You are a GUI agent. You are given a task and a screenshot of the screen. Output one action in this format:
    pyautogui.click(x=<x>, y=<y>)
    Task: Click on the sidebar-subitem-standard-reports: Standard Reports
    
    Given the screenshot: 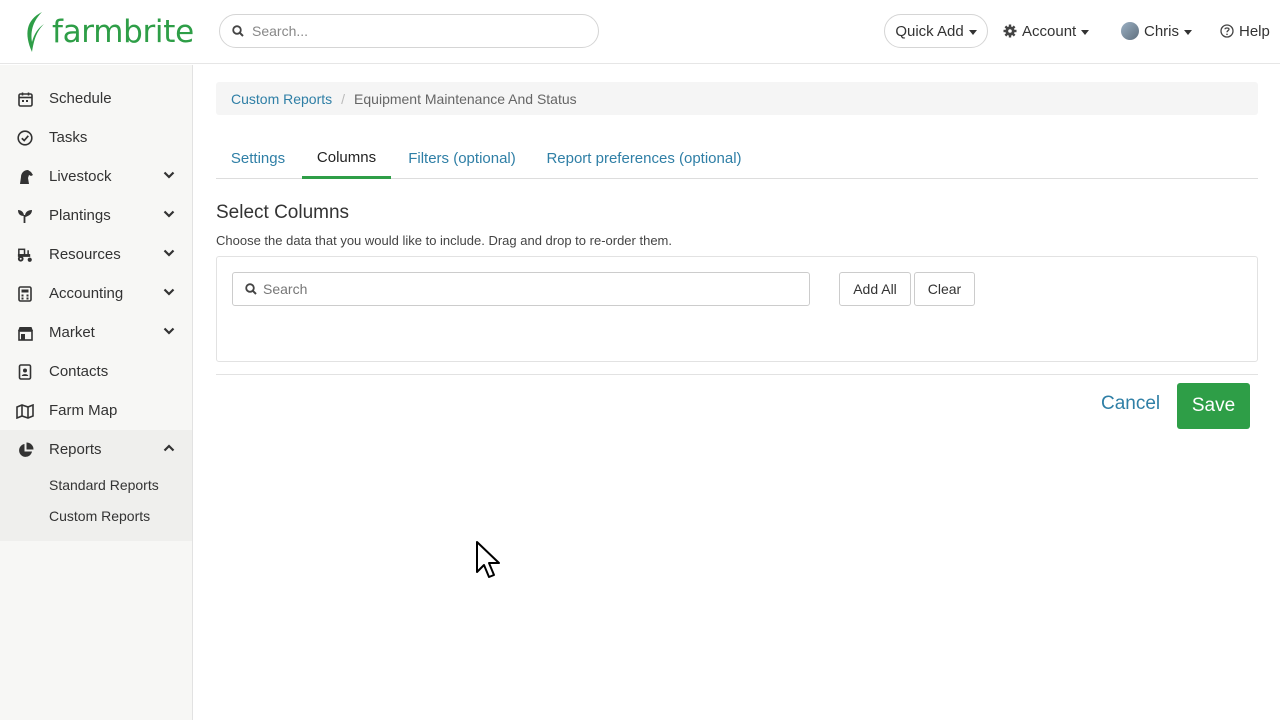 What is the action you would take?
    pyautogui.click(x=104, y=485)
    